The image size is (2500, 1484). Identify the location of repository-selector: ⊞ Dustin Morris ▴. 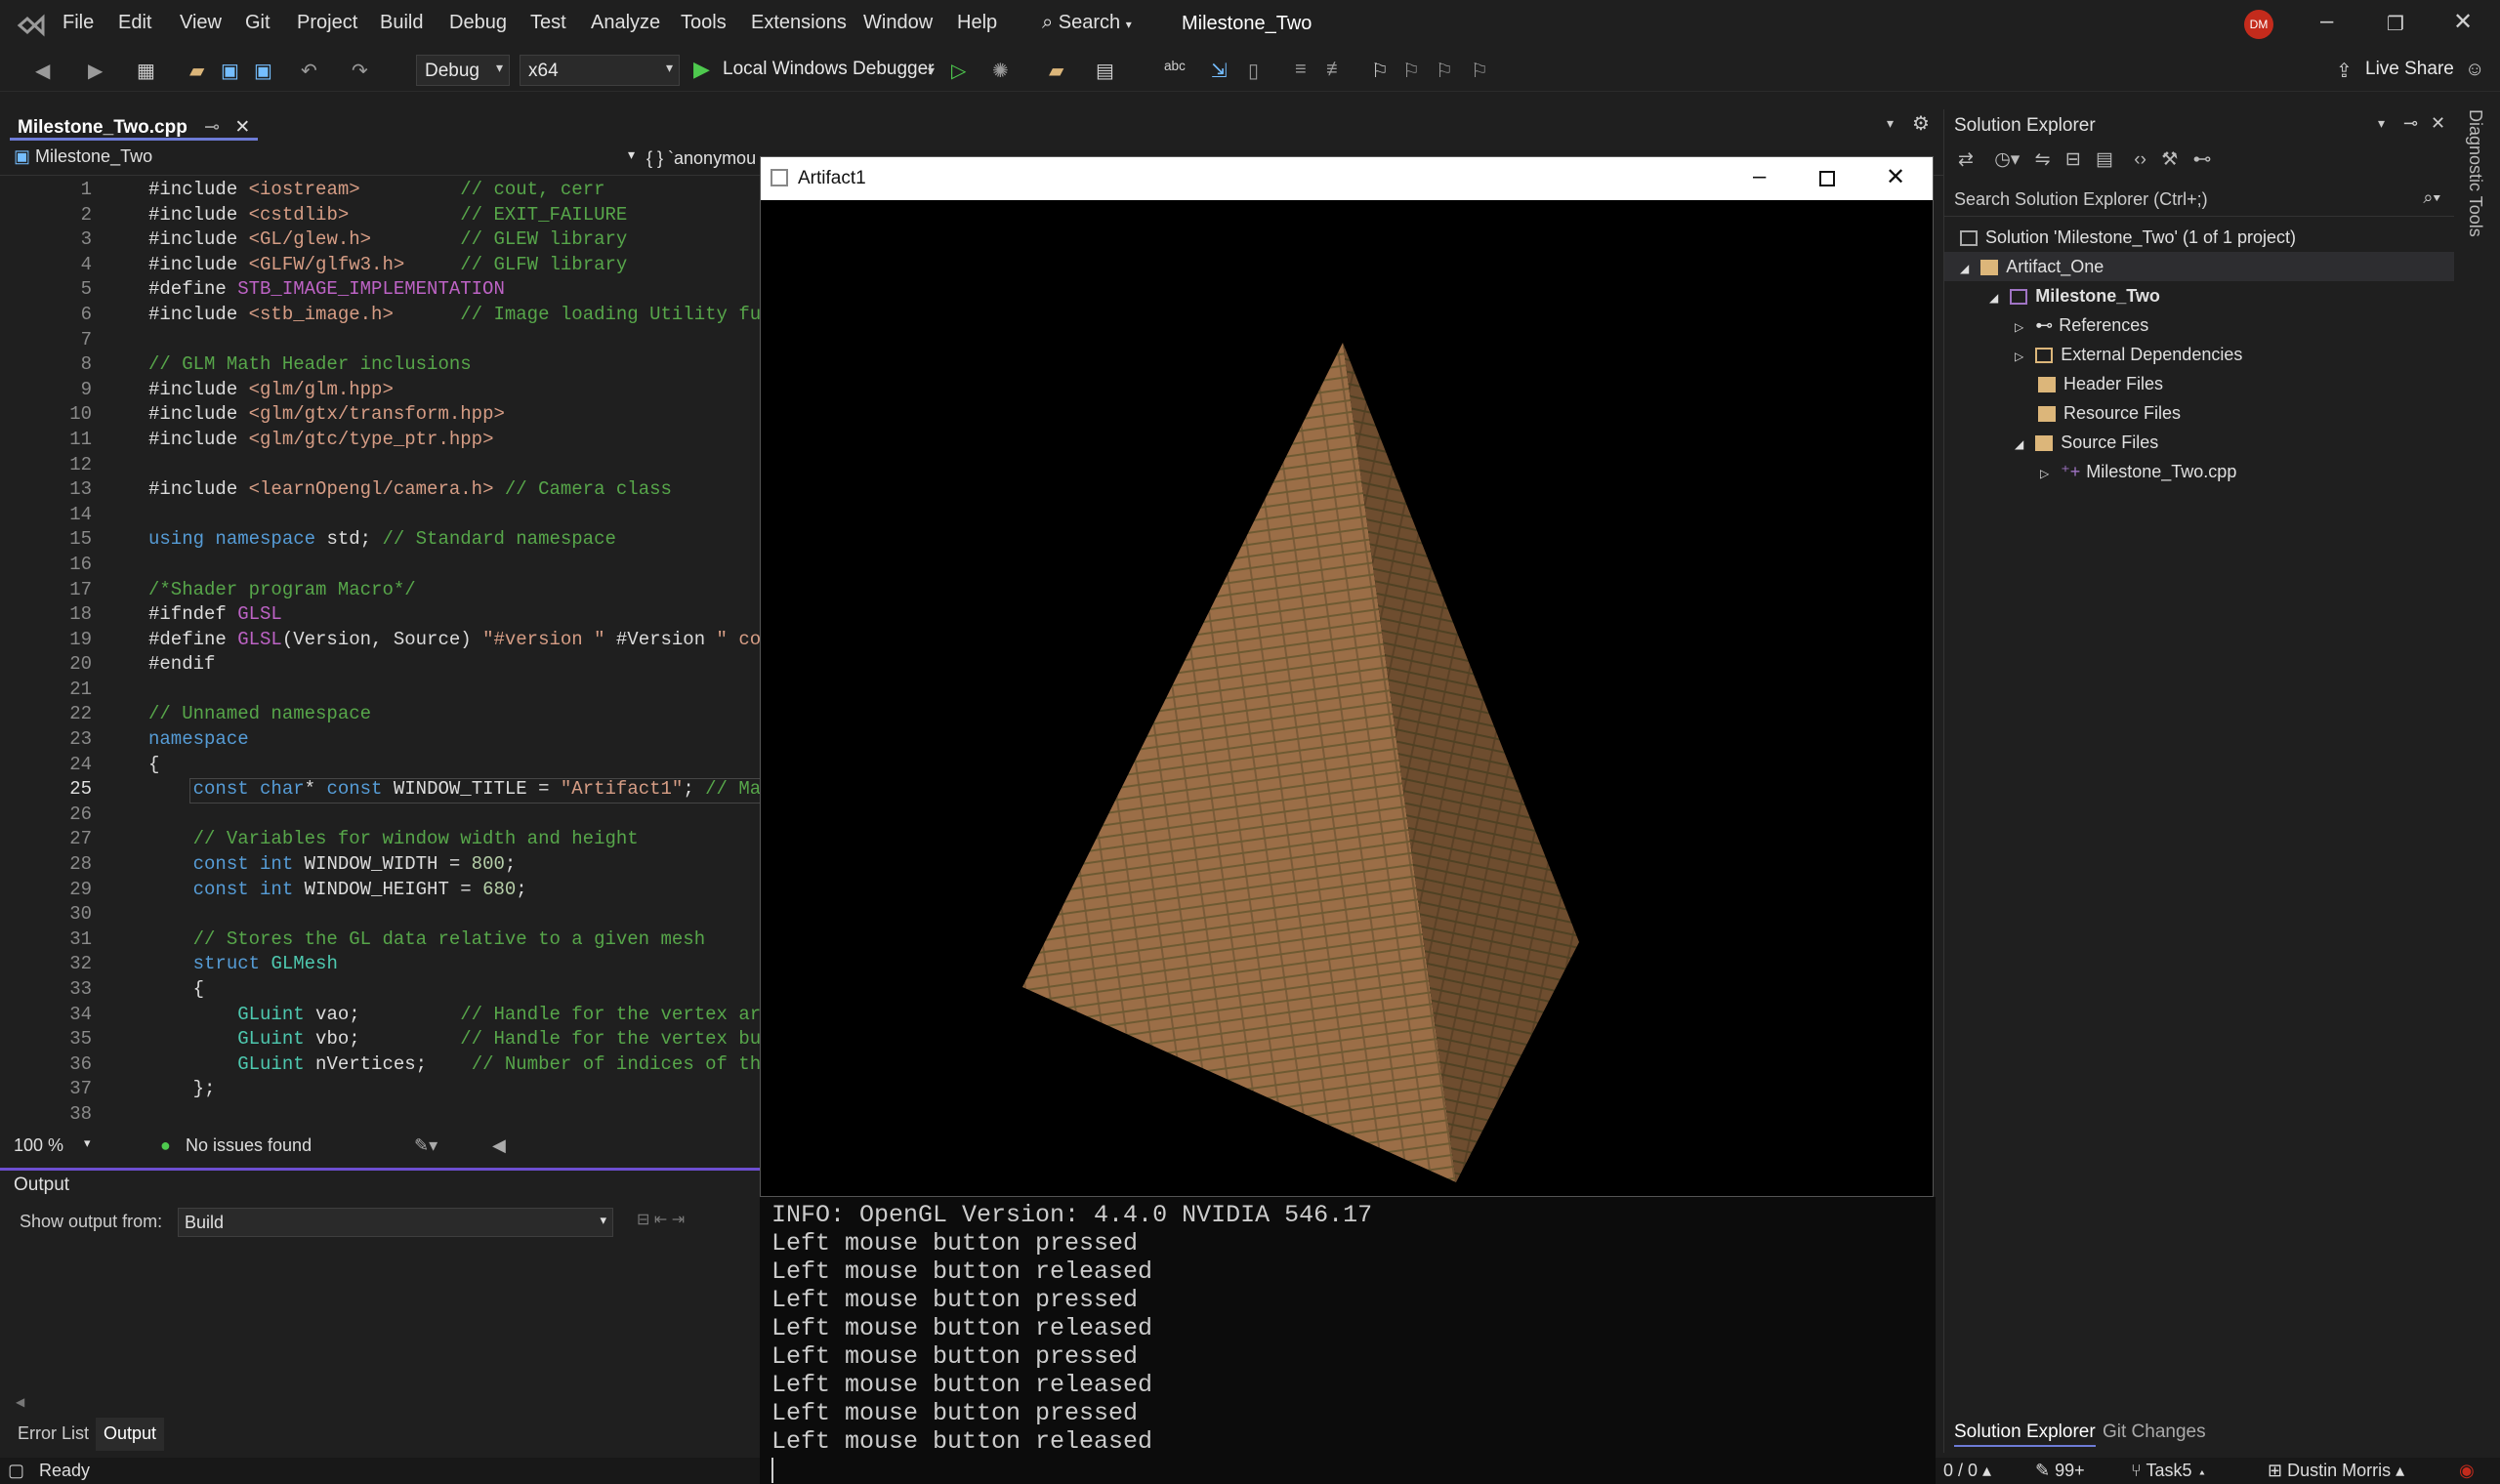
(2336, 1471).